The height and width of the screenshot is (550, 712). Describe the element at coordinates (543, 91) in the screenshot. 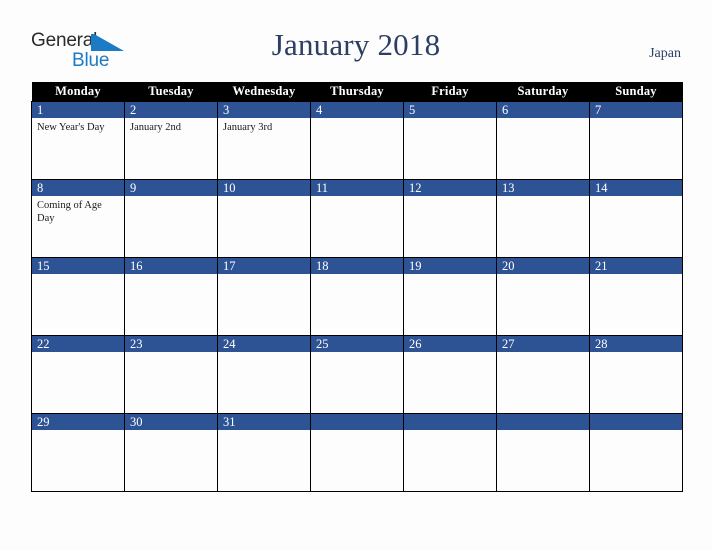

I see `weekday-header-saturday: Saturday` at that location.